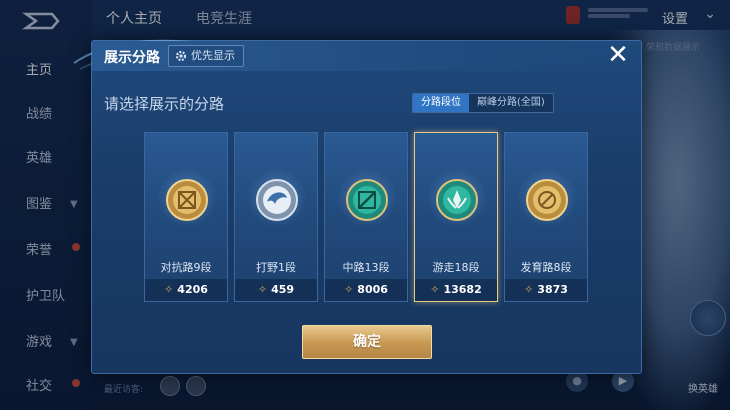 This screenshot has height=410, width=730. Describe the element at coordinates (181, 56) in the screenshot. I see `gear-icon` at that location.